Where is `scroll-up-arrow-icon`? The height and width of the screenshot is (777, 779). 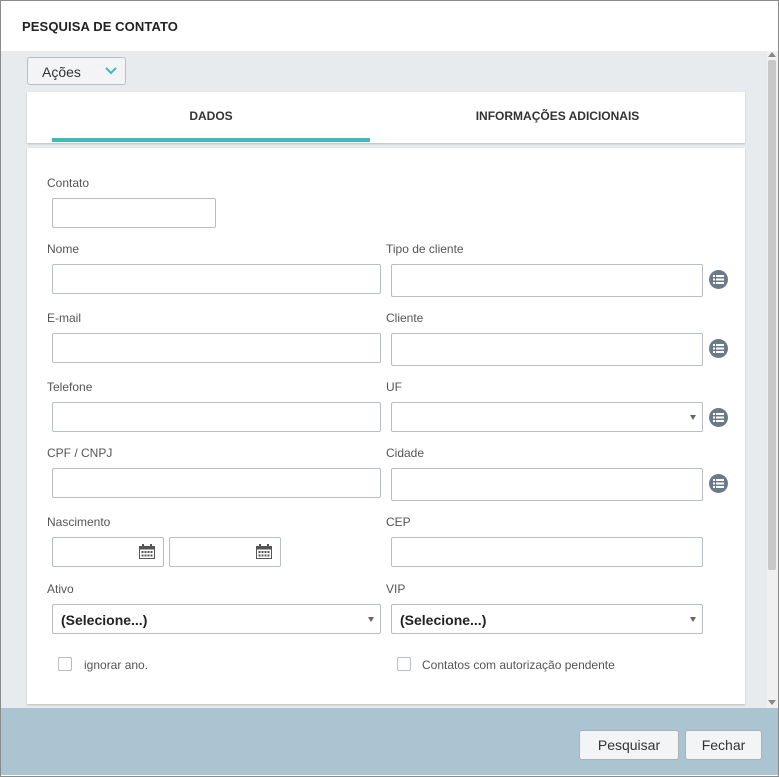 scroll-up-arrow-icon is located at coordinates (772, 54).